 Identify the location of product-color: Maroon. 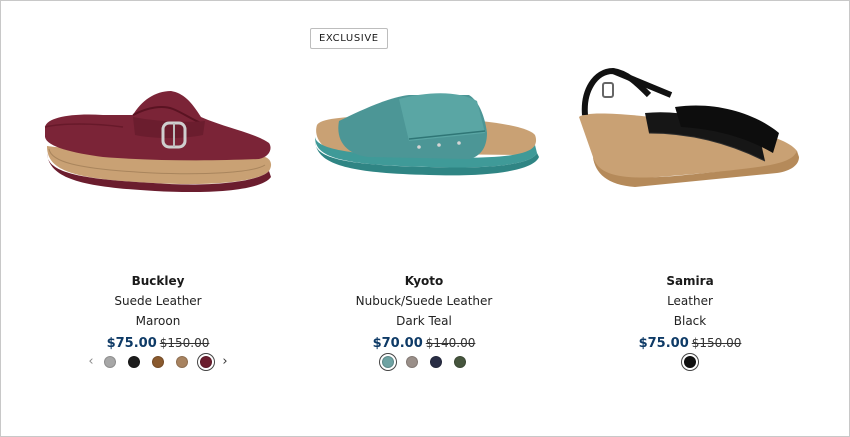
(158, 321).